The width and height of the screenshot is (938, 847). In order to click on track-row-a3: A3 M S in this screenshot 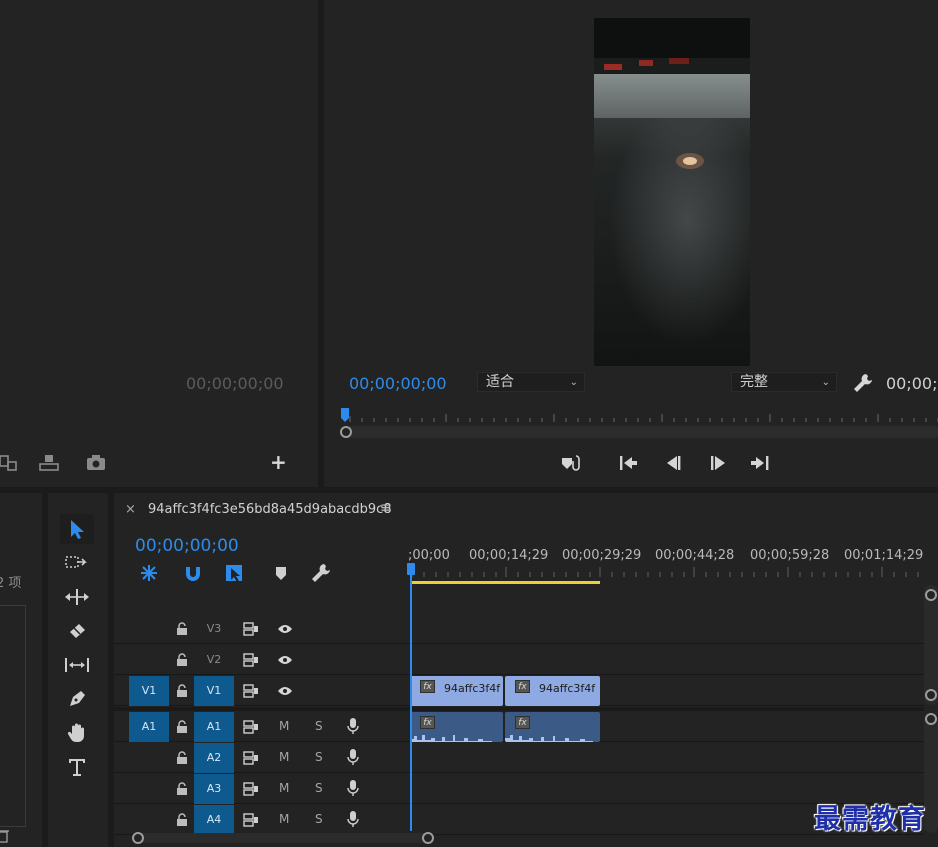, I will do `click(519, 789)`.